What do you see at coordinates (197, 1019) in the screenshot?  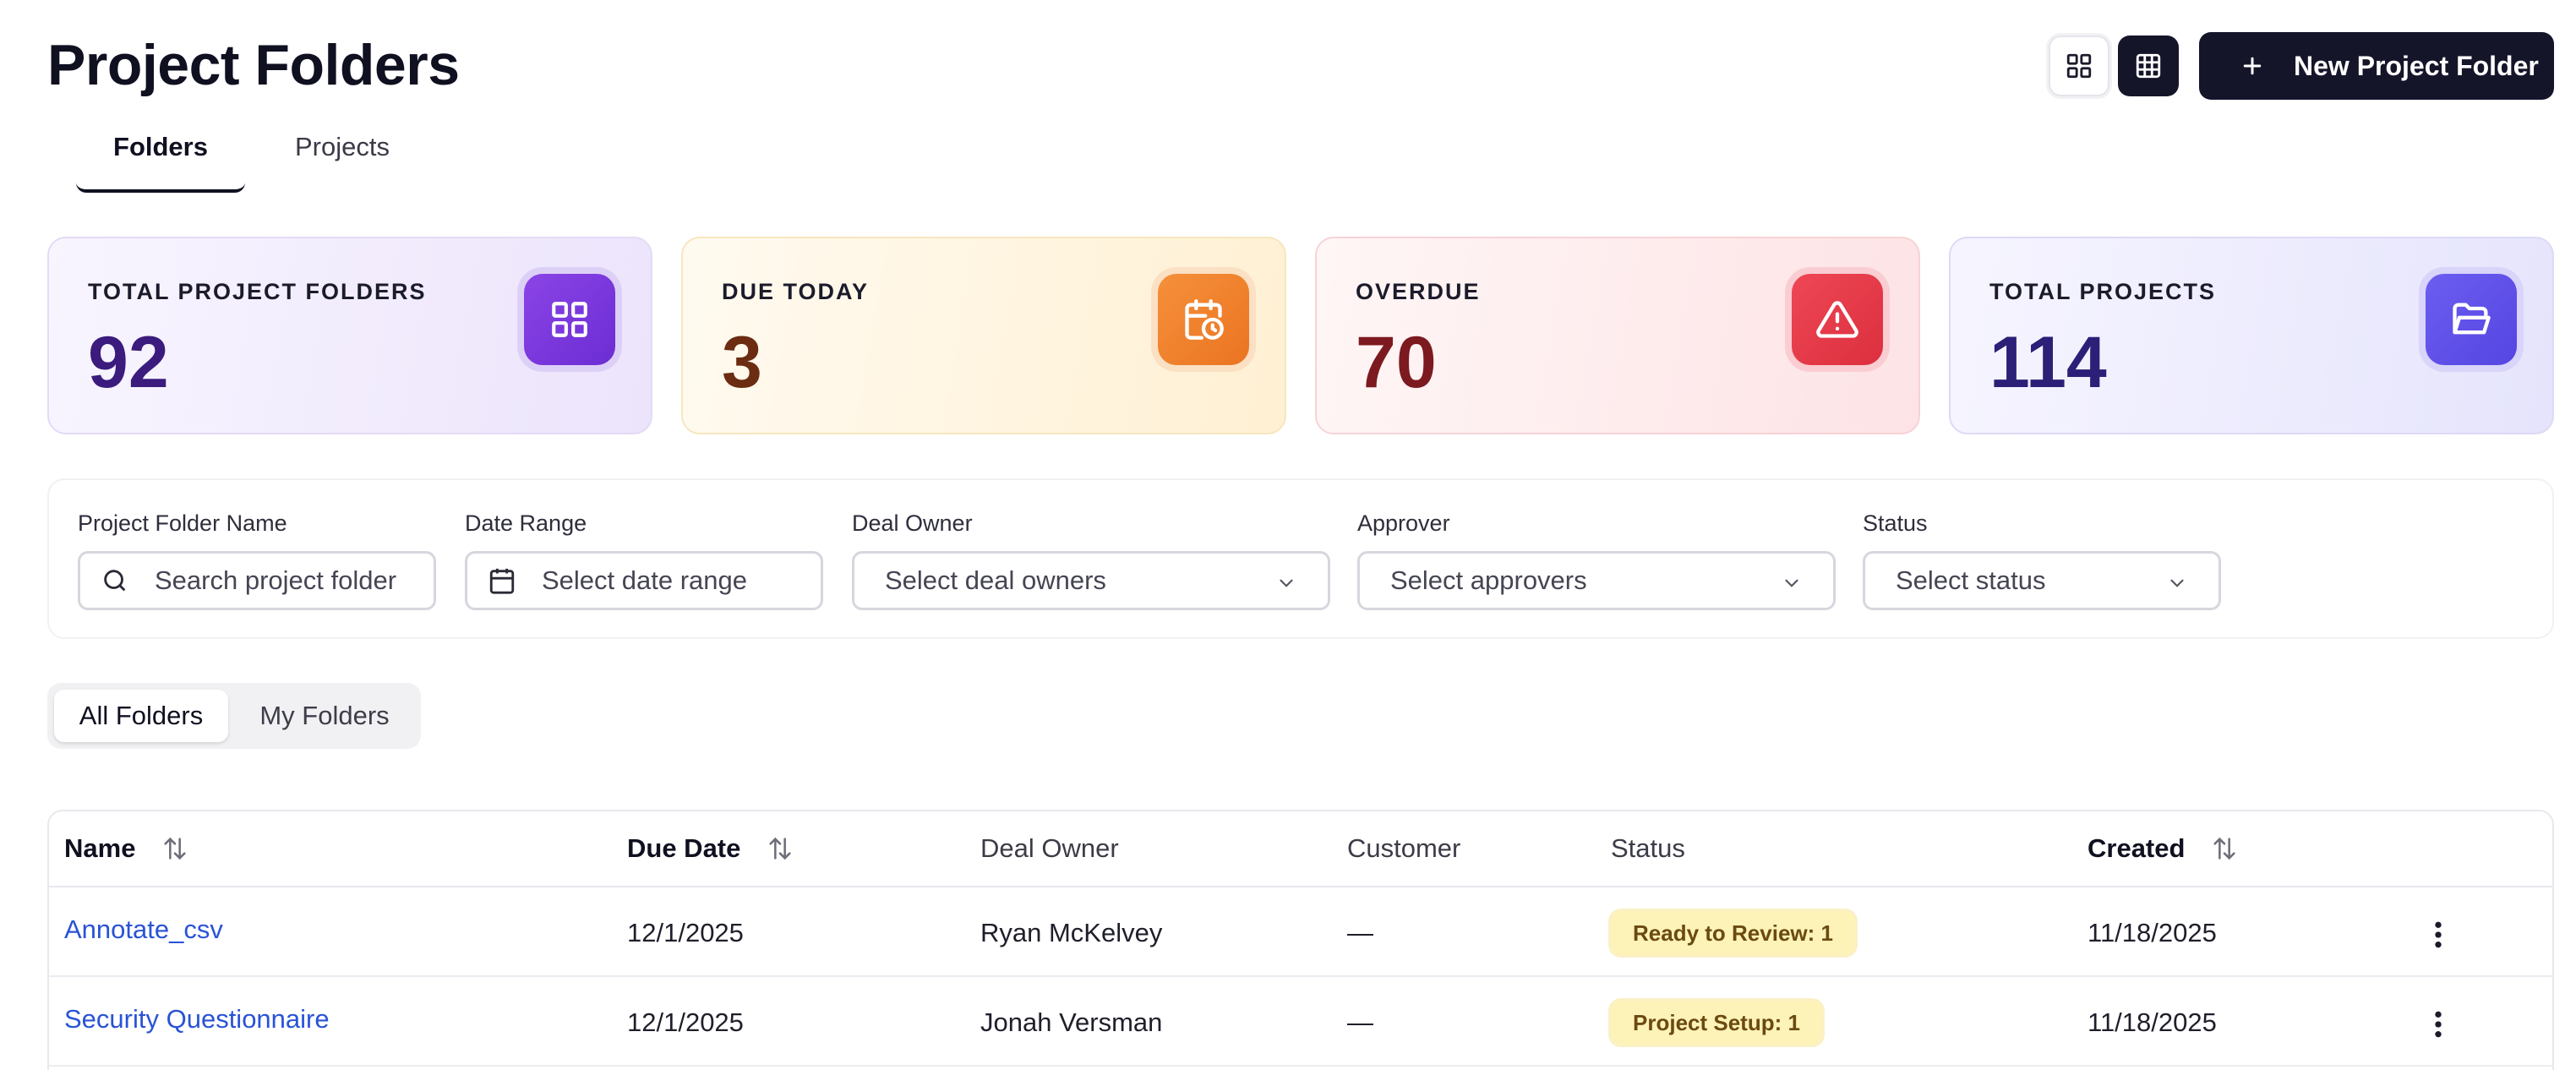 I see `folder-name-link: Security Questionnaire` at bounding box center [197, 1019].